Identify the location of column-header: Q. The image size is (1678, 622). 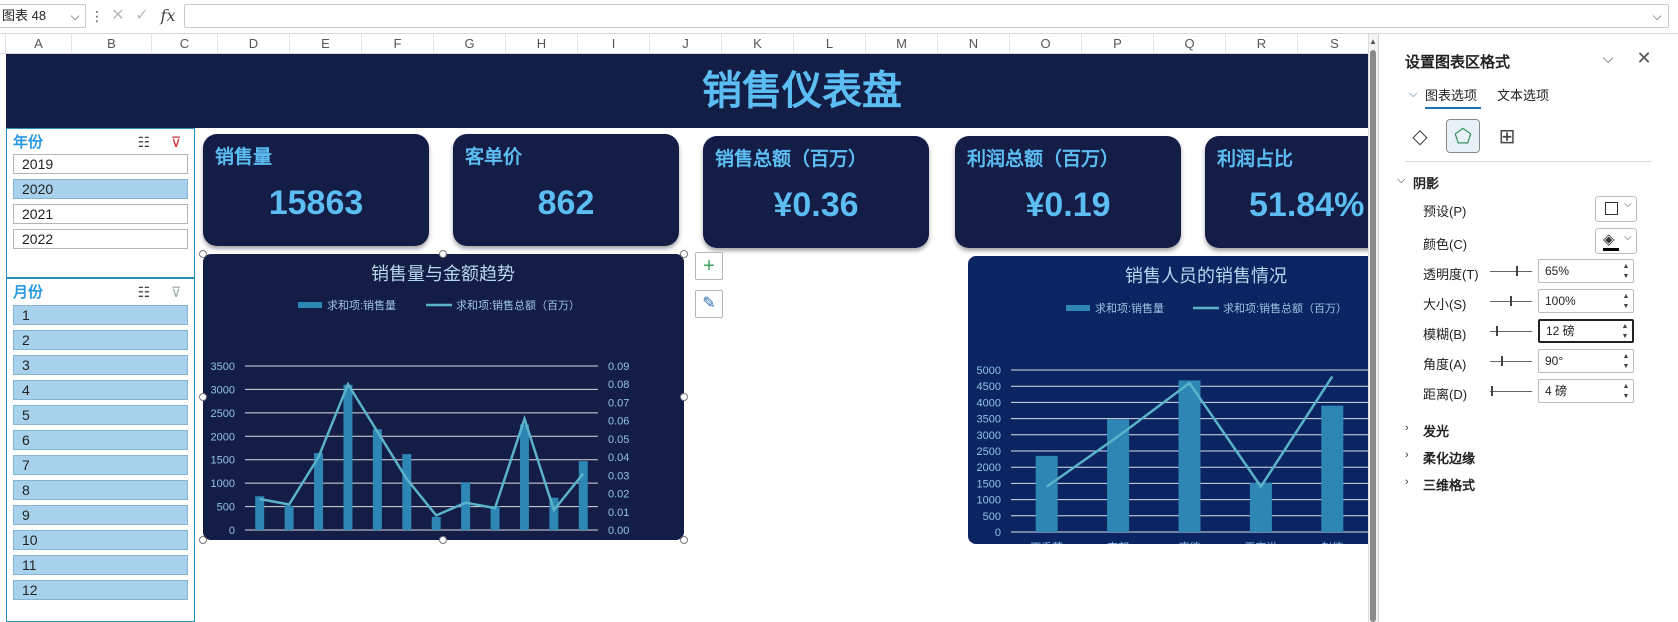
(1190, 44).